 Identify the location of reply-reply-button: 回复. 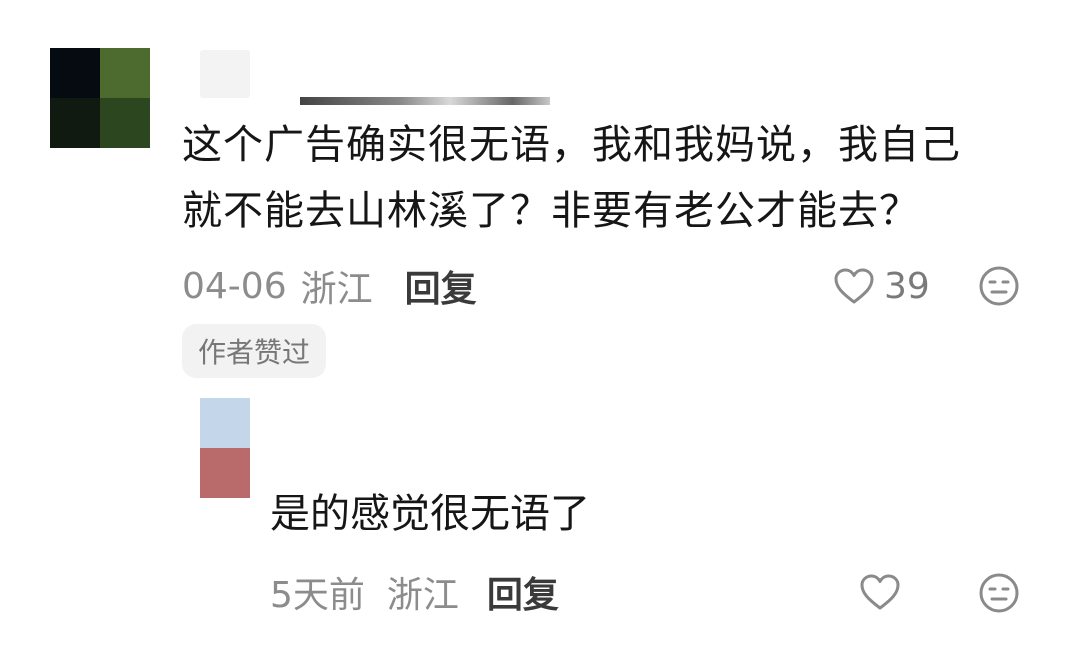
(523, 592).